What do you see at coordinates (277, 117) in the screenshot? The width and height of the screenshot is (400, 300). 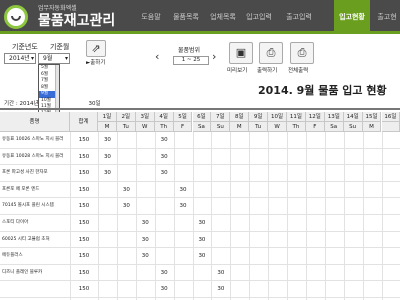 I see `day-header: 10일` at bounding box center [277, 117].